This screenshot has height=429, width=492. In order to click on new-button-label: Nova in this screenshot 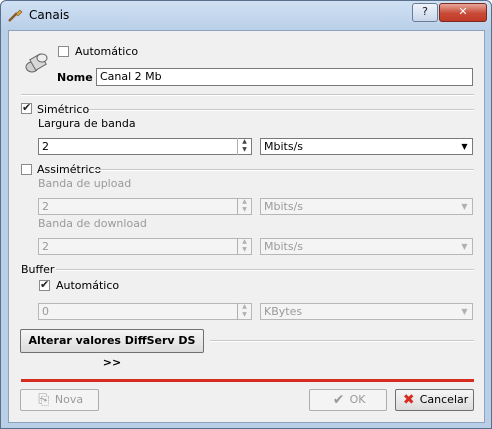, I will do `click(69, 399)`.